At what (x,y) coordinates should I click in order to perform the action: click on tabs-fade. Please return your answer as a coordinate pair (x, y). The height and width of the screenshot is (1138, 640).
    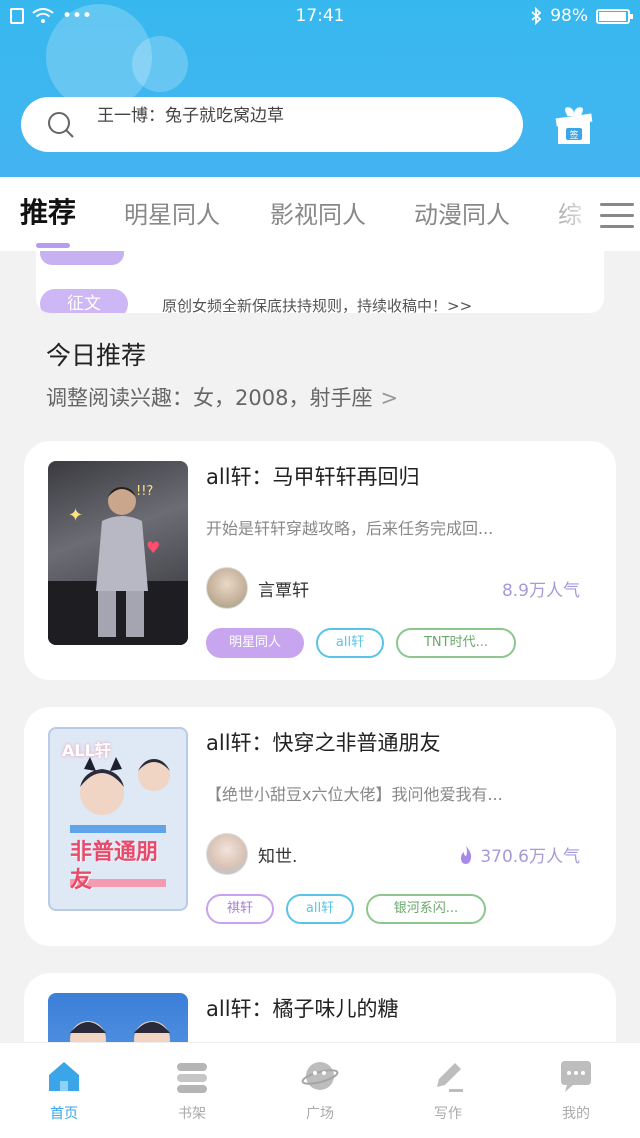
    Looking at the image, I should click on (570, 214).